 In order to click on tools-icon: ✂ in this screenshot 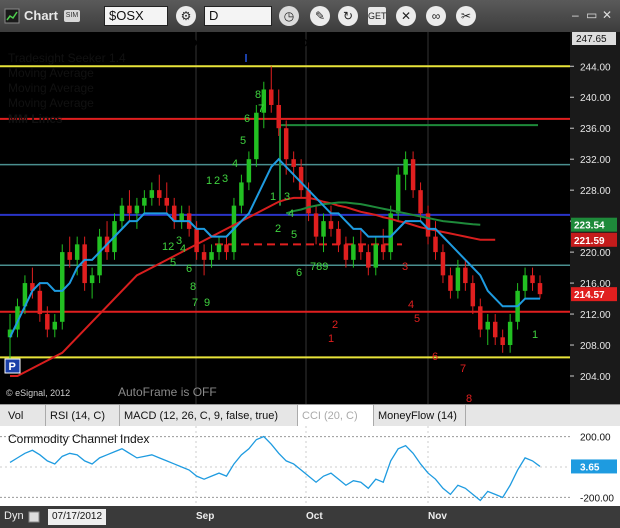, I will do `click(466, 16)`.